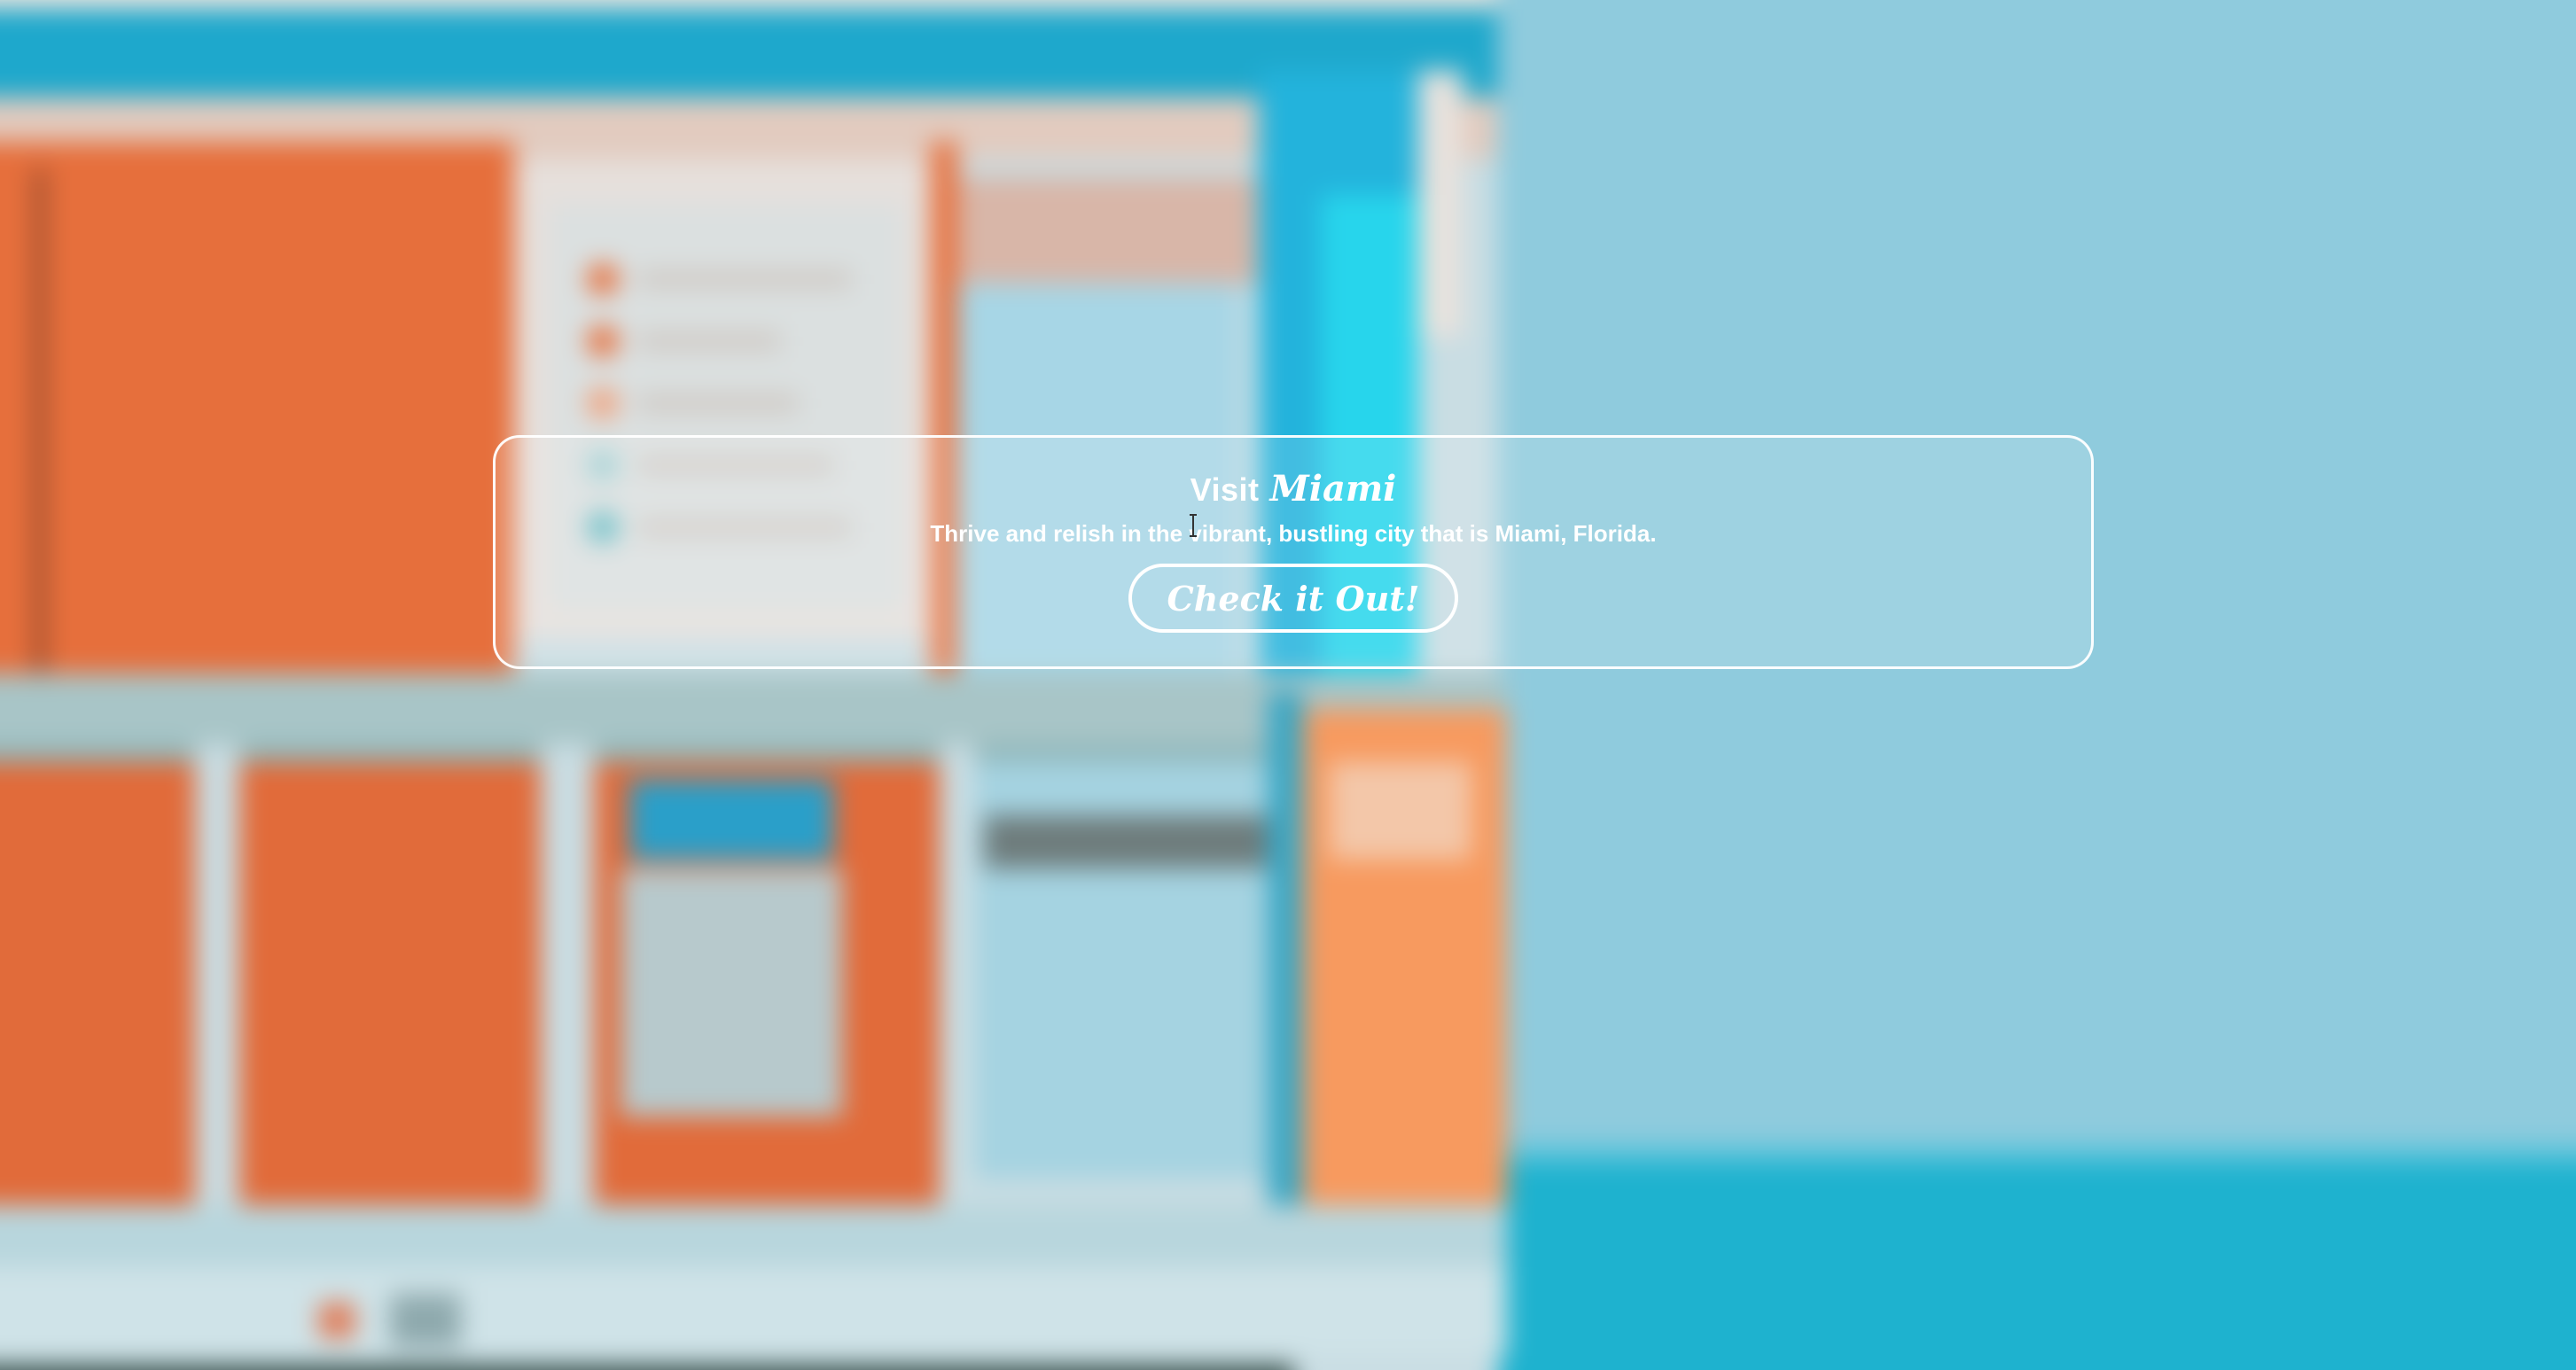 This screenshot has width=2576, height=1370. I want to click on hero-title-accent: Miami, so click(1333, 489).